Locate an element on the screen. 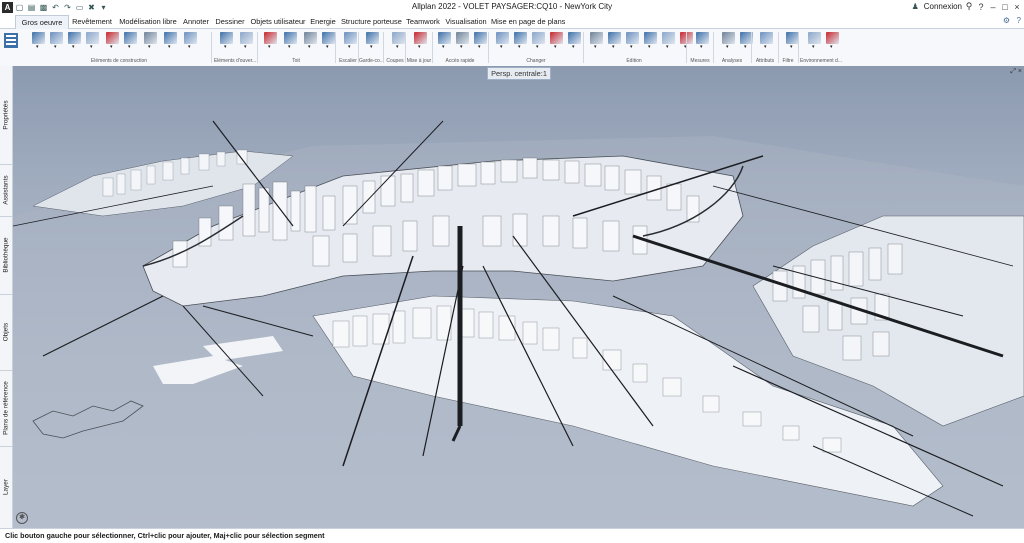 The width and height of the screenshot is (1024, 543). viewport-label: Persp. centrale:1 is located at coordinates (519, 73).